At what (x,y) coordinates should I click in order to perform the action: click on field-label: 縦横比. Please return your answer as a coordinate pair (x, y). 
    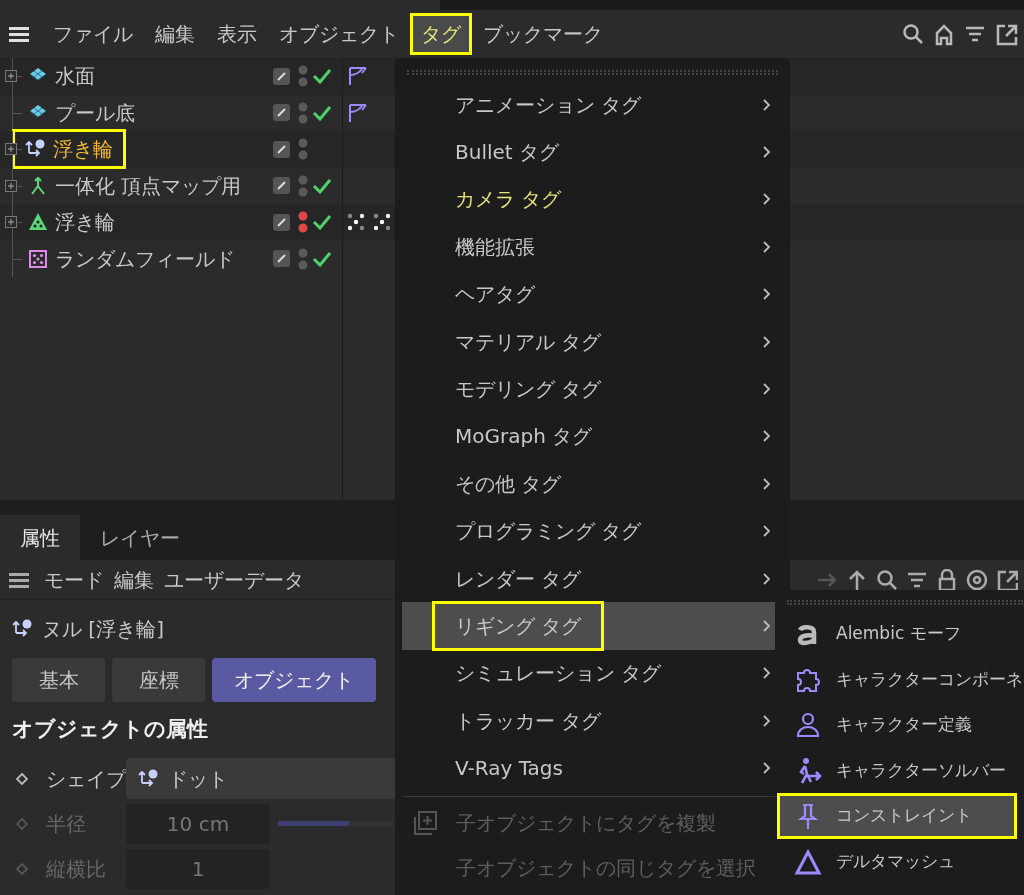
    Looking at the image, I should click on (76, 869).